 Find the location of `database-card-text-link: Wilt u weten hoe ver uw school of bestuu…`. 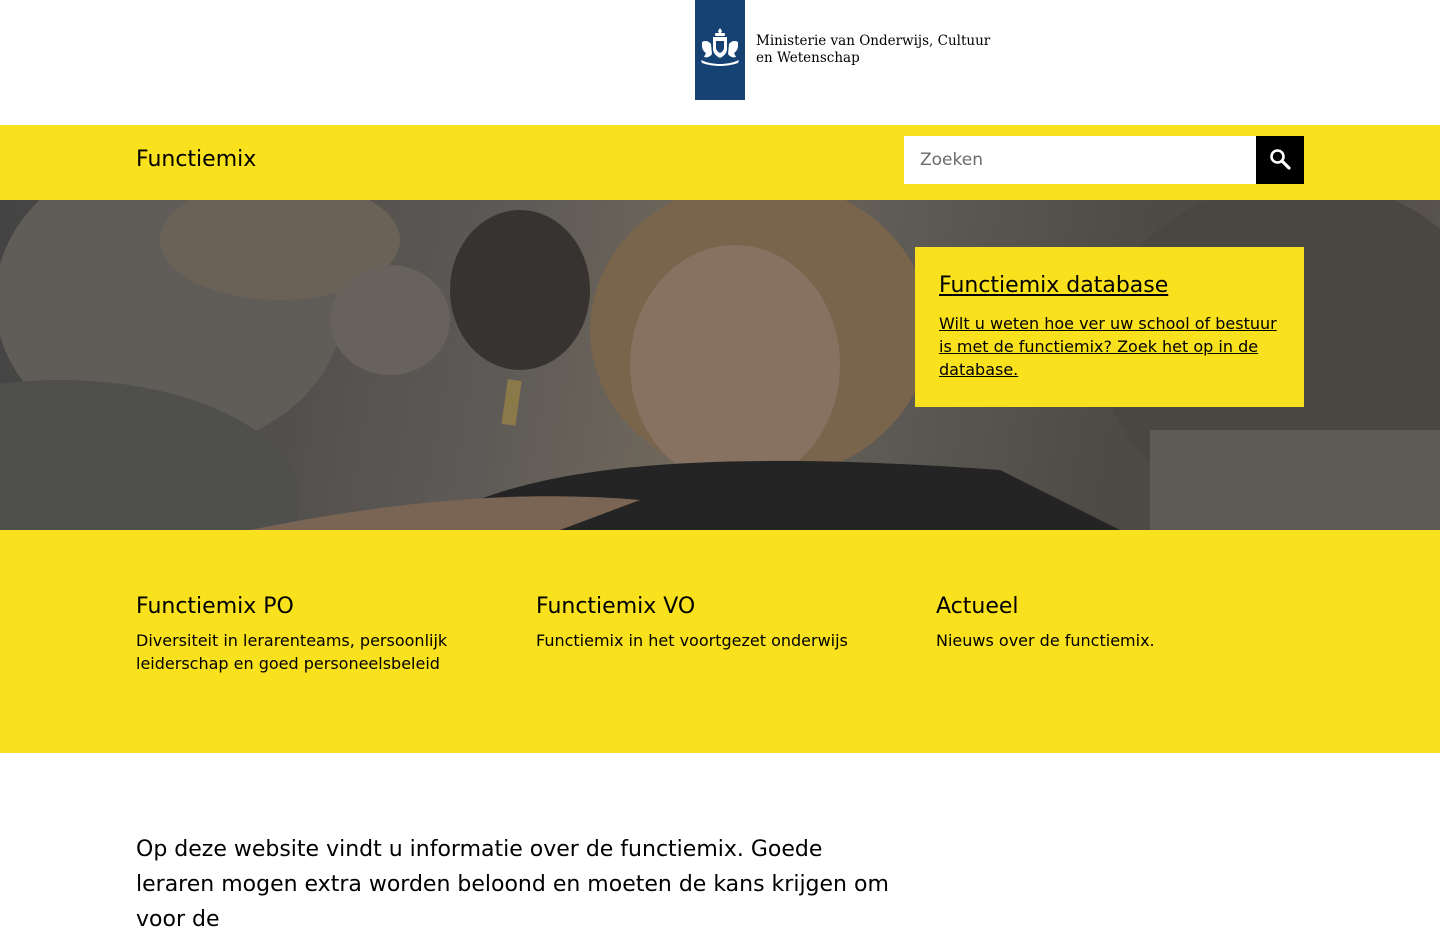

database-card-text-link: Wilt u weten hoe ver uw school of bestuu… is located at coordinates (1109, 346).